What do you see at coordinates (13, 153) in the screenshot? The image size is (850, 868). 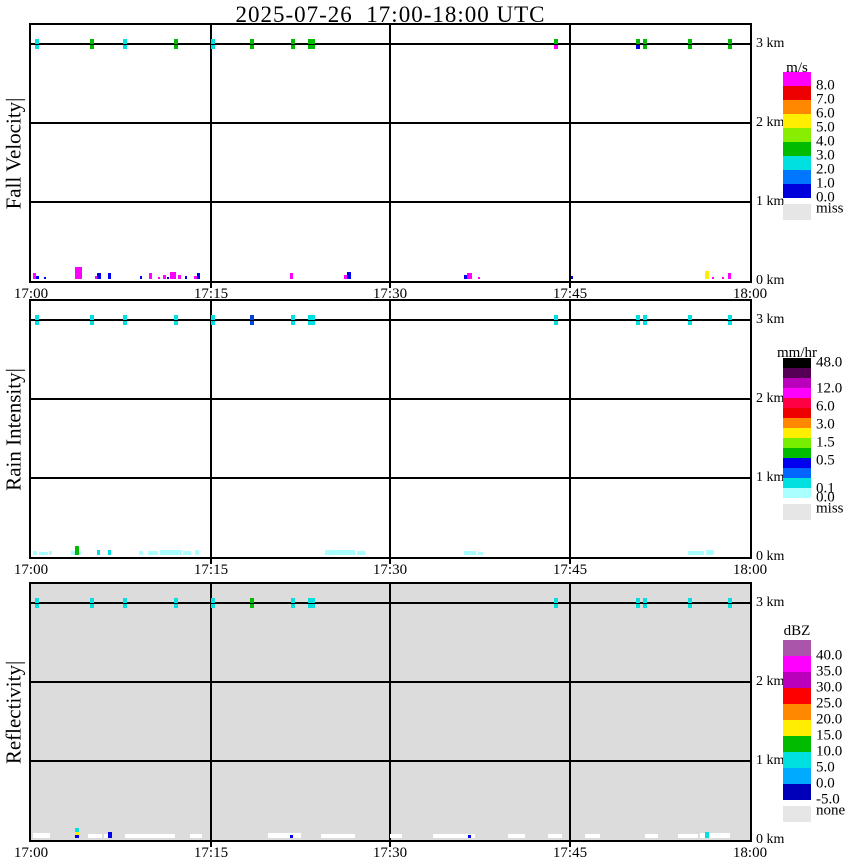 I see `panel-axis-label: Fall Velocity|` at bounding box center [13, 153].